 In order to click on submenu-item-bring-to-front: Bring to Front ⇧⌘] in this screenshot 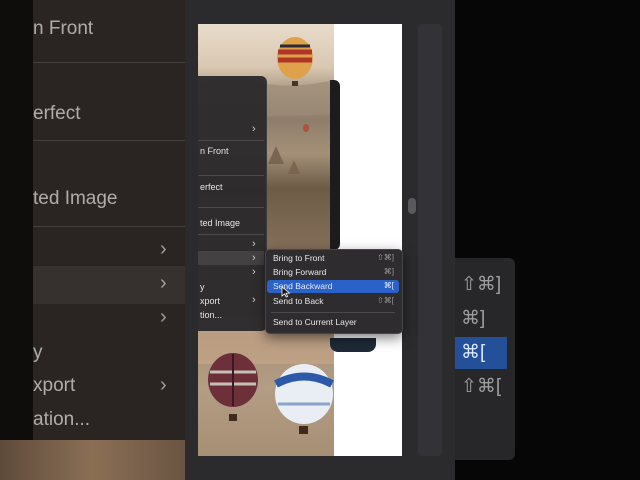, I will do `click(333, 258)`.